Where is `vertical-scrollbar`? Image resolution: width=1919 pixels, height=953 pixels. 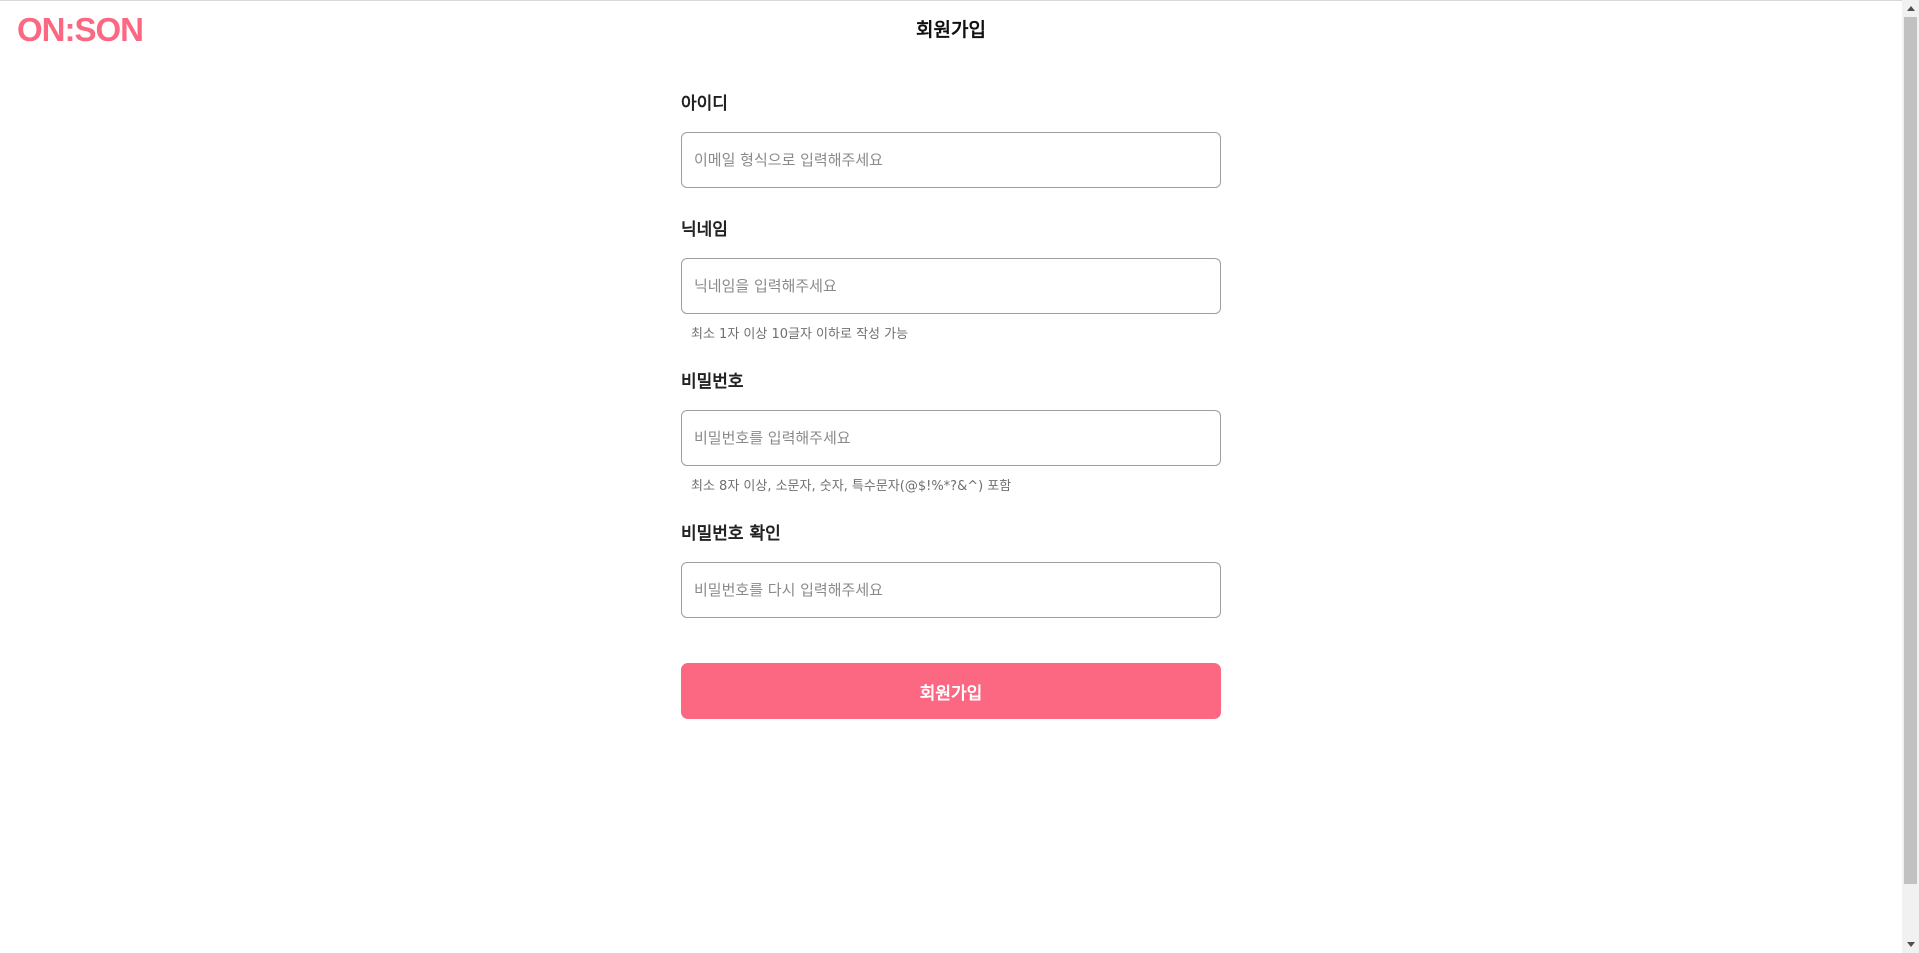
vertical-scrollbar is located at coordinates (1910, 476).